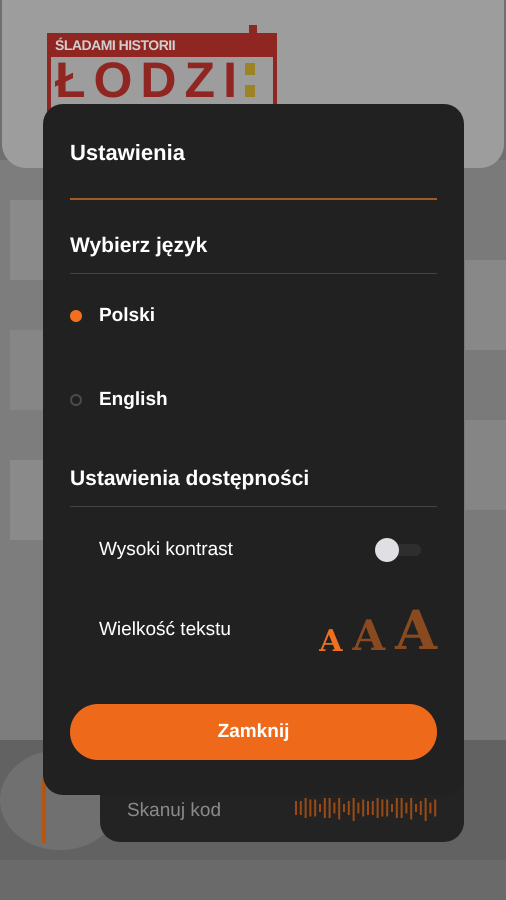  Describe the element at coordinates (398, 550) in the screenshot. I see `toggle-switch` at that location.